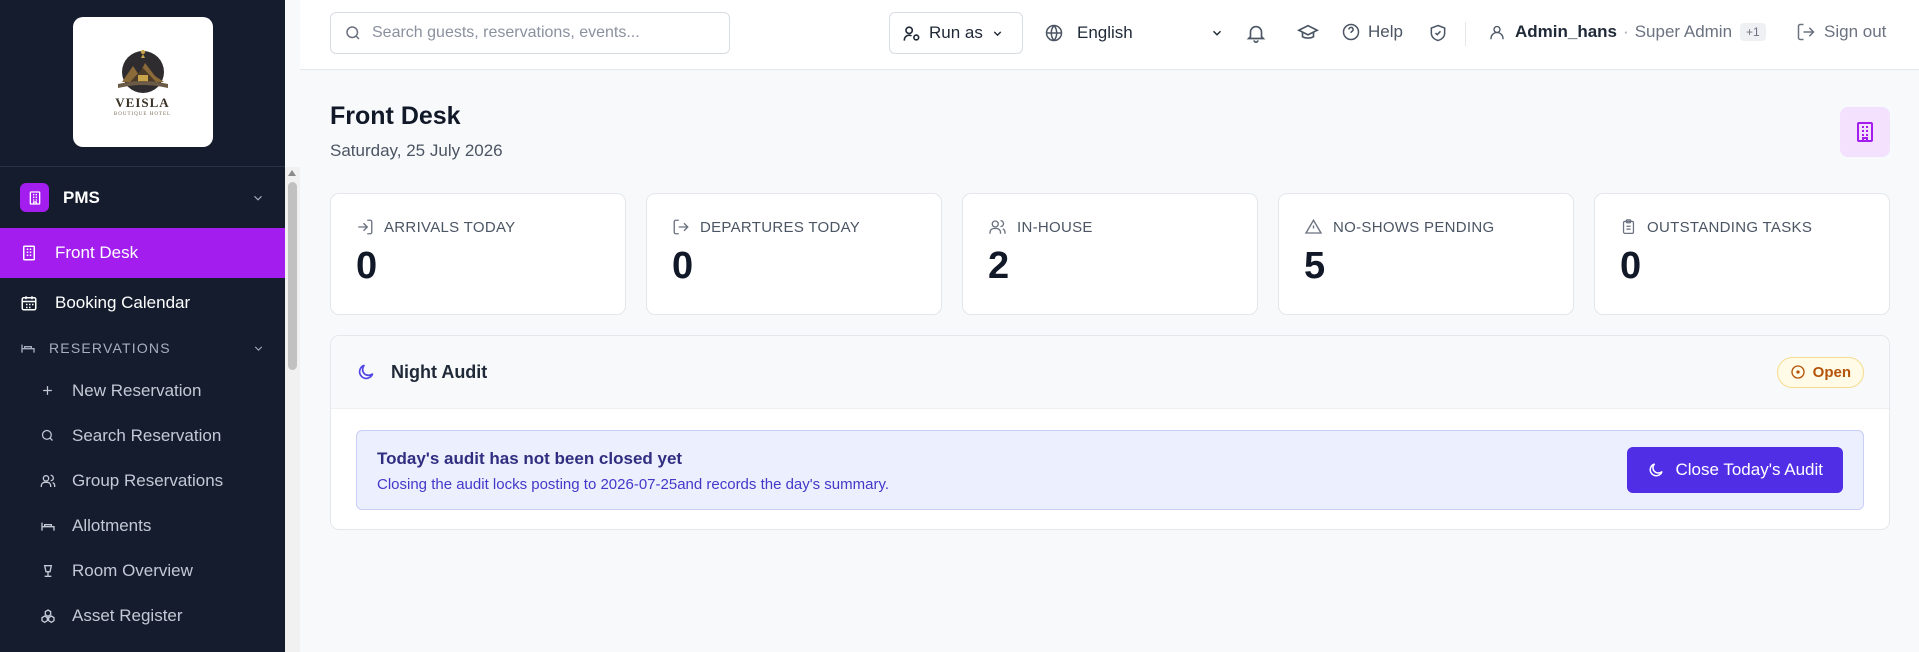  What do you see at coordinates (30, 303) in the screenshot?
I see `calendar-icon` at bounding box center [30, 303].